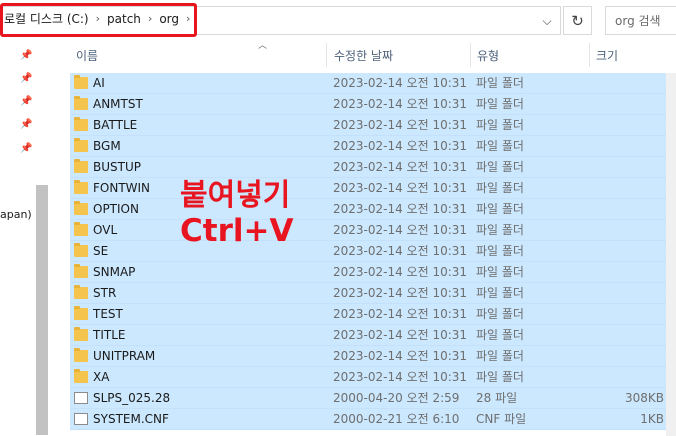 This screenshot has height=436, width=676. I want to click on table-row: OVL 2023-02-14 오전 10:31 파일 폴더, so click(368, 230).